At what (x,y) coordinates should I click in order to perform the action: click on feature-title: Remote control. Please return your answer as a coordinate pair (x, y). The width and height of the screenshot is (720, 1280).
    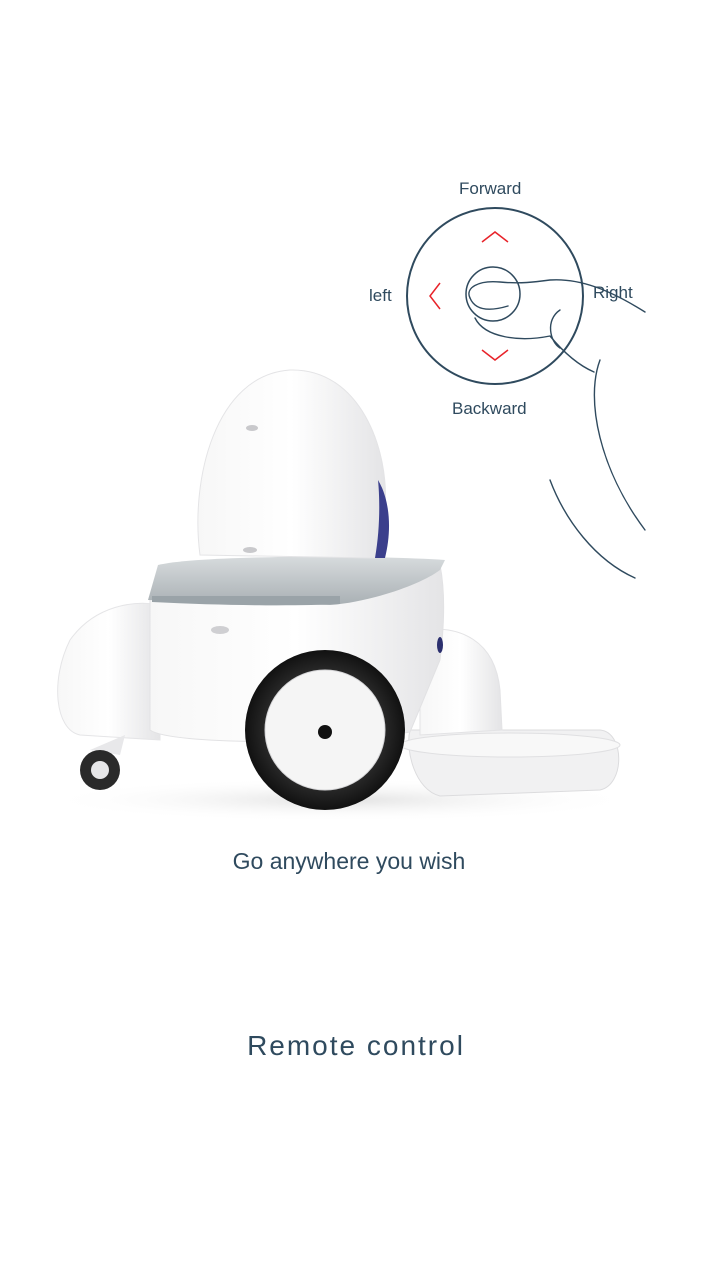
    Looking at the image, I should click on (356, 1045).